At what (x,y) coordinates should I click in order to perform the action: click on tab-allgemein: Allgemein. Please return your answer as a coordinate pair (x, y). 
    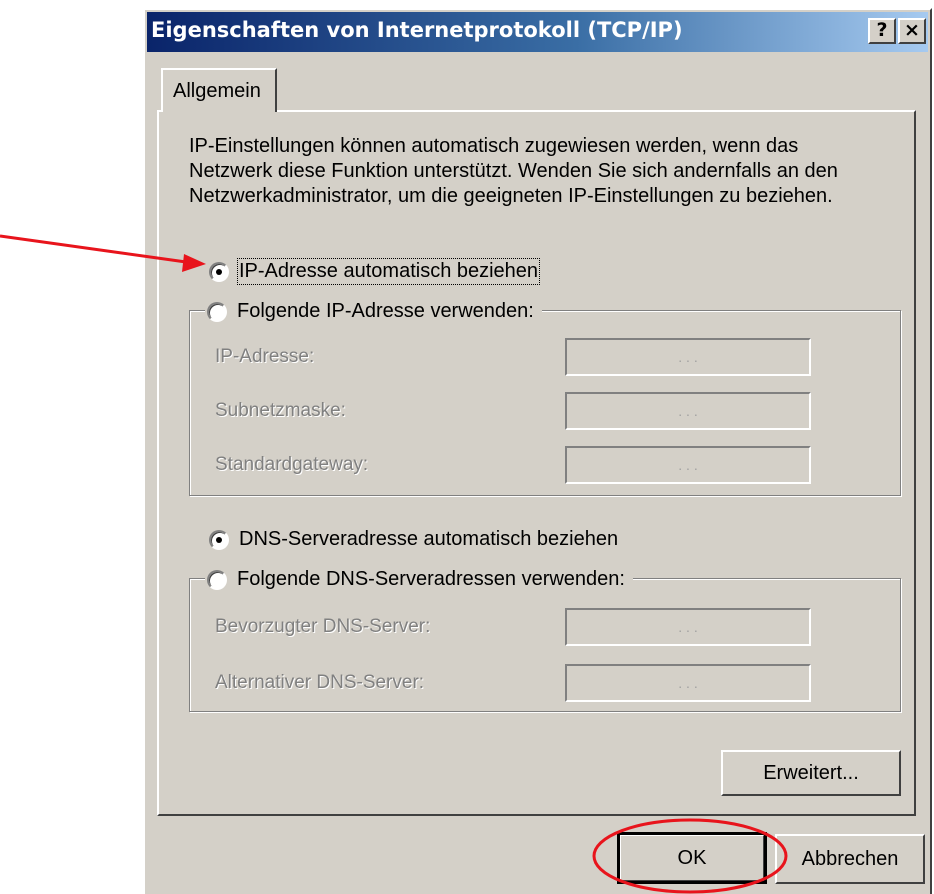
    Looking at the image, I should click on (219, 90).